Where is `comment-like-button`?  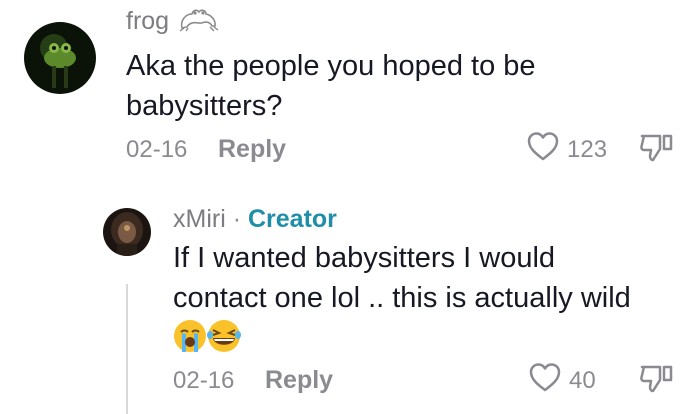 comment-like-button is located at coordinates (543, 149).